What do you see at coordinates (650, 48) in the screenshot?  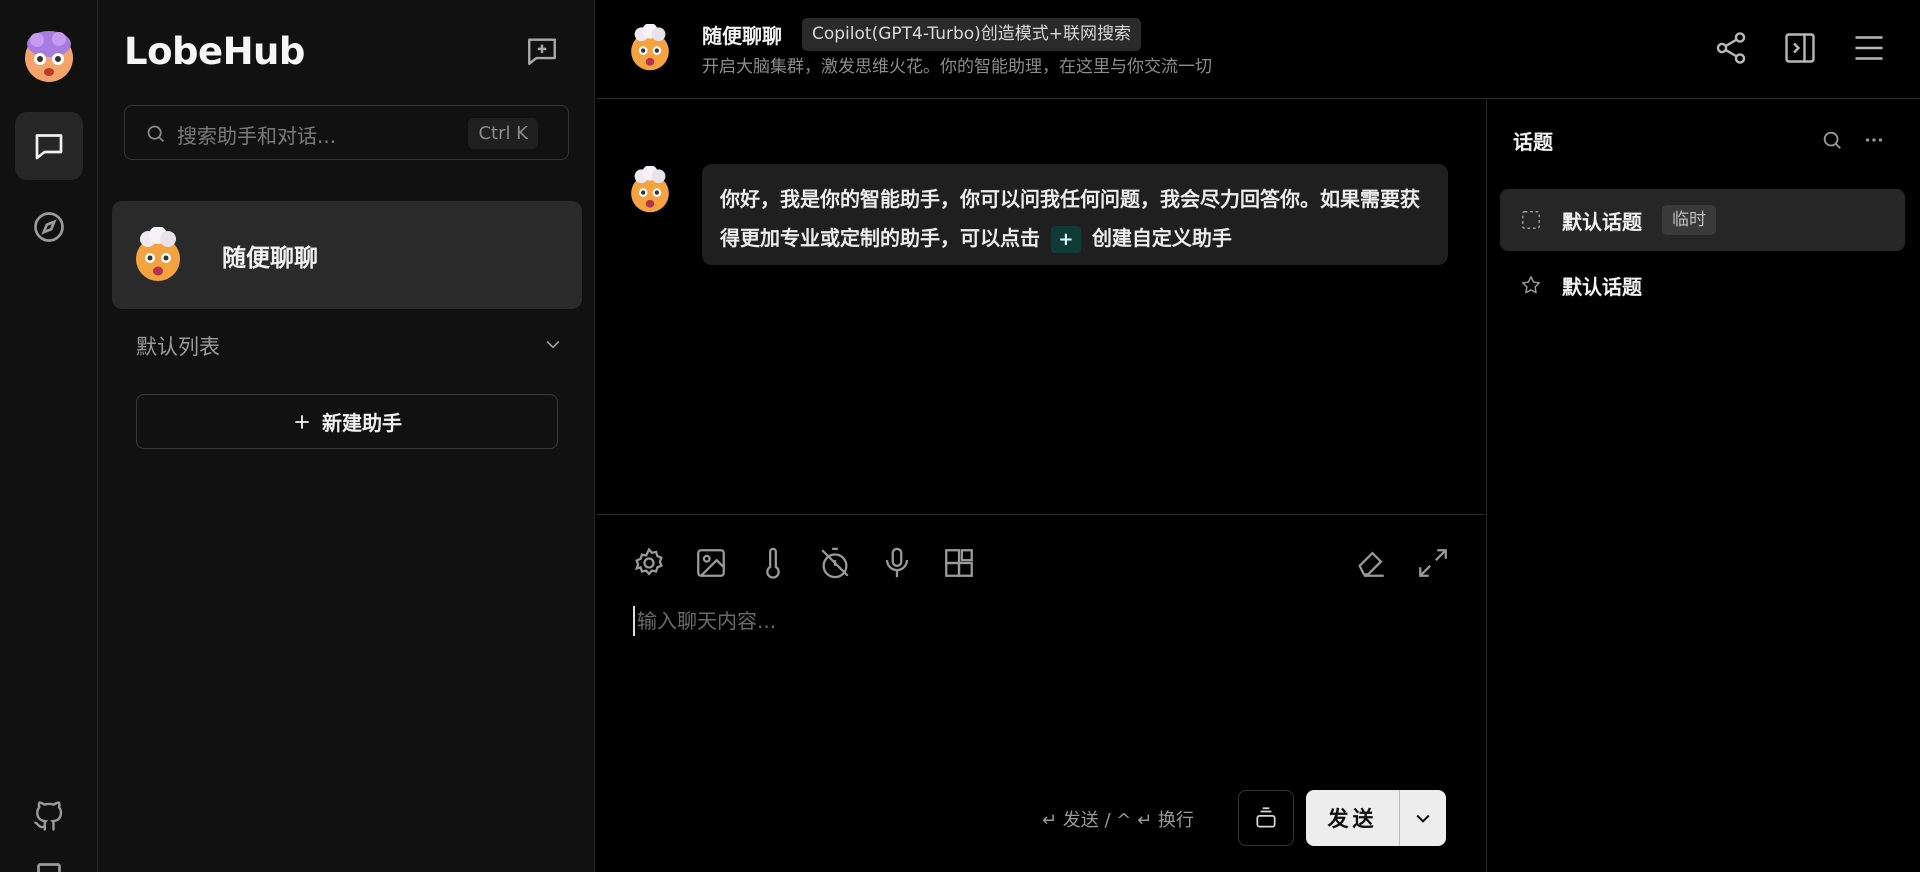 I see `assistant-avatar` at bounding box center [650, 48].